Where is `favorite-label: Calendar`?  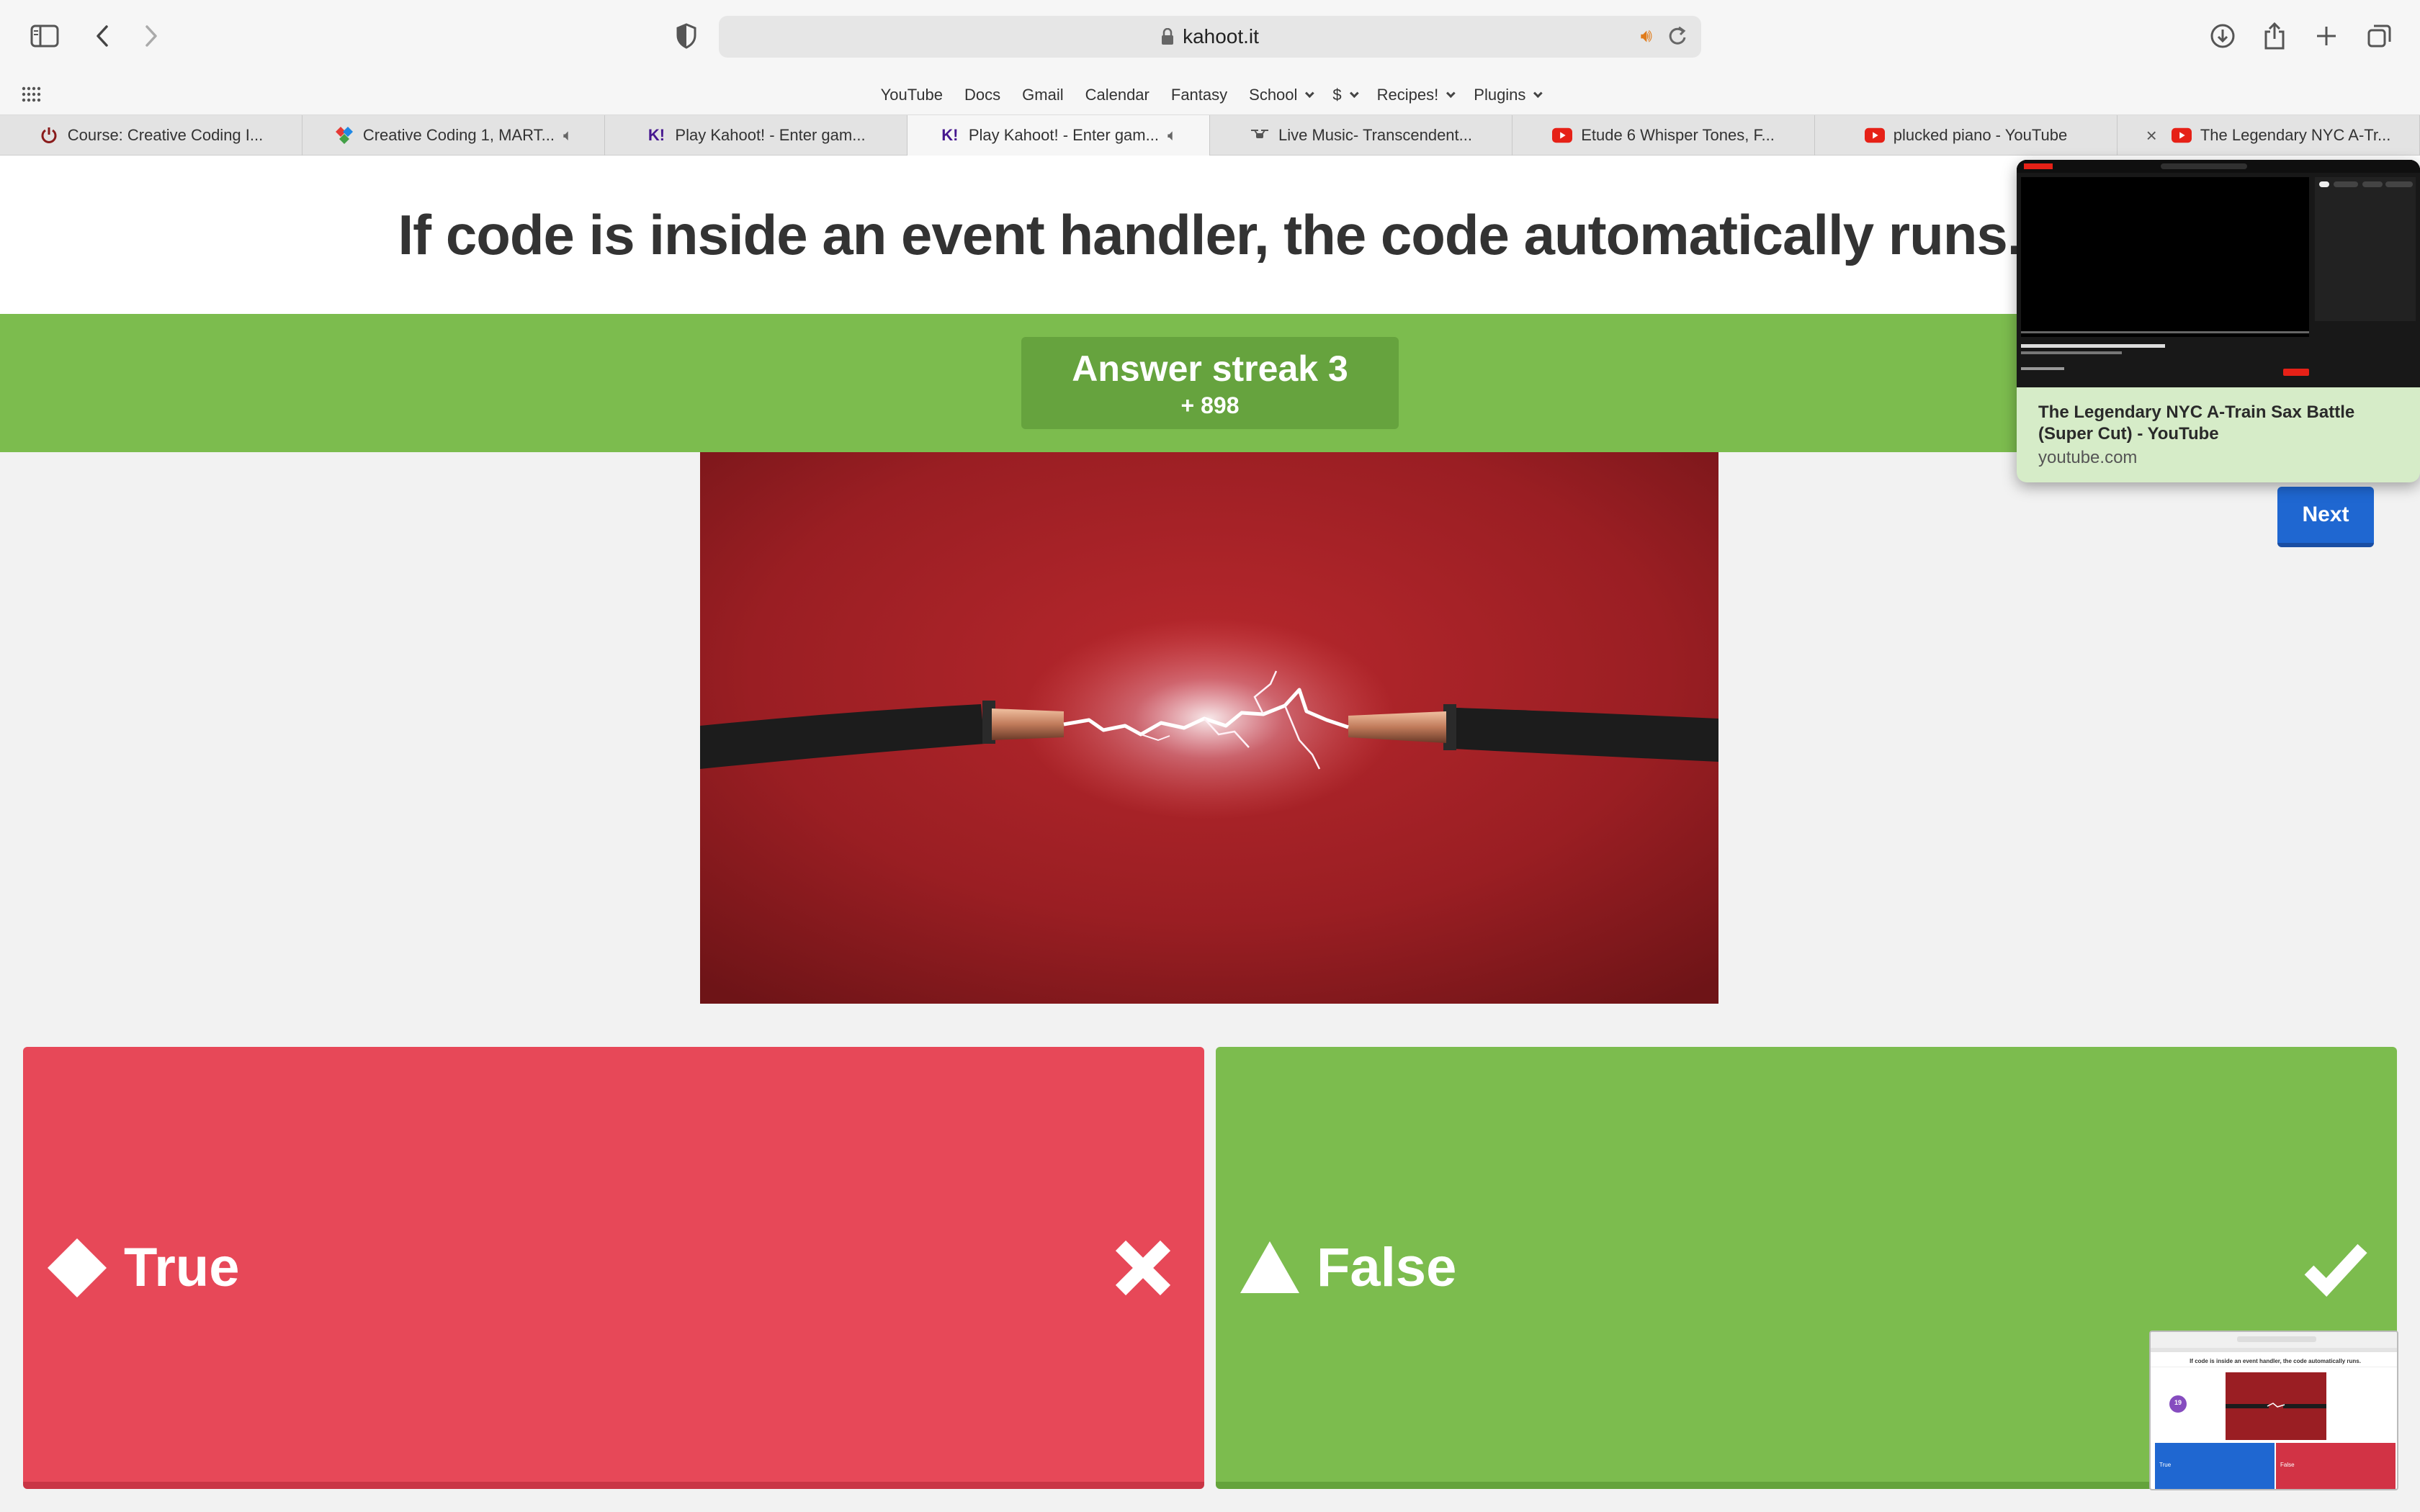
favorite-label: Calendar is located at coordinates (1117, 95).